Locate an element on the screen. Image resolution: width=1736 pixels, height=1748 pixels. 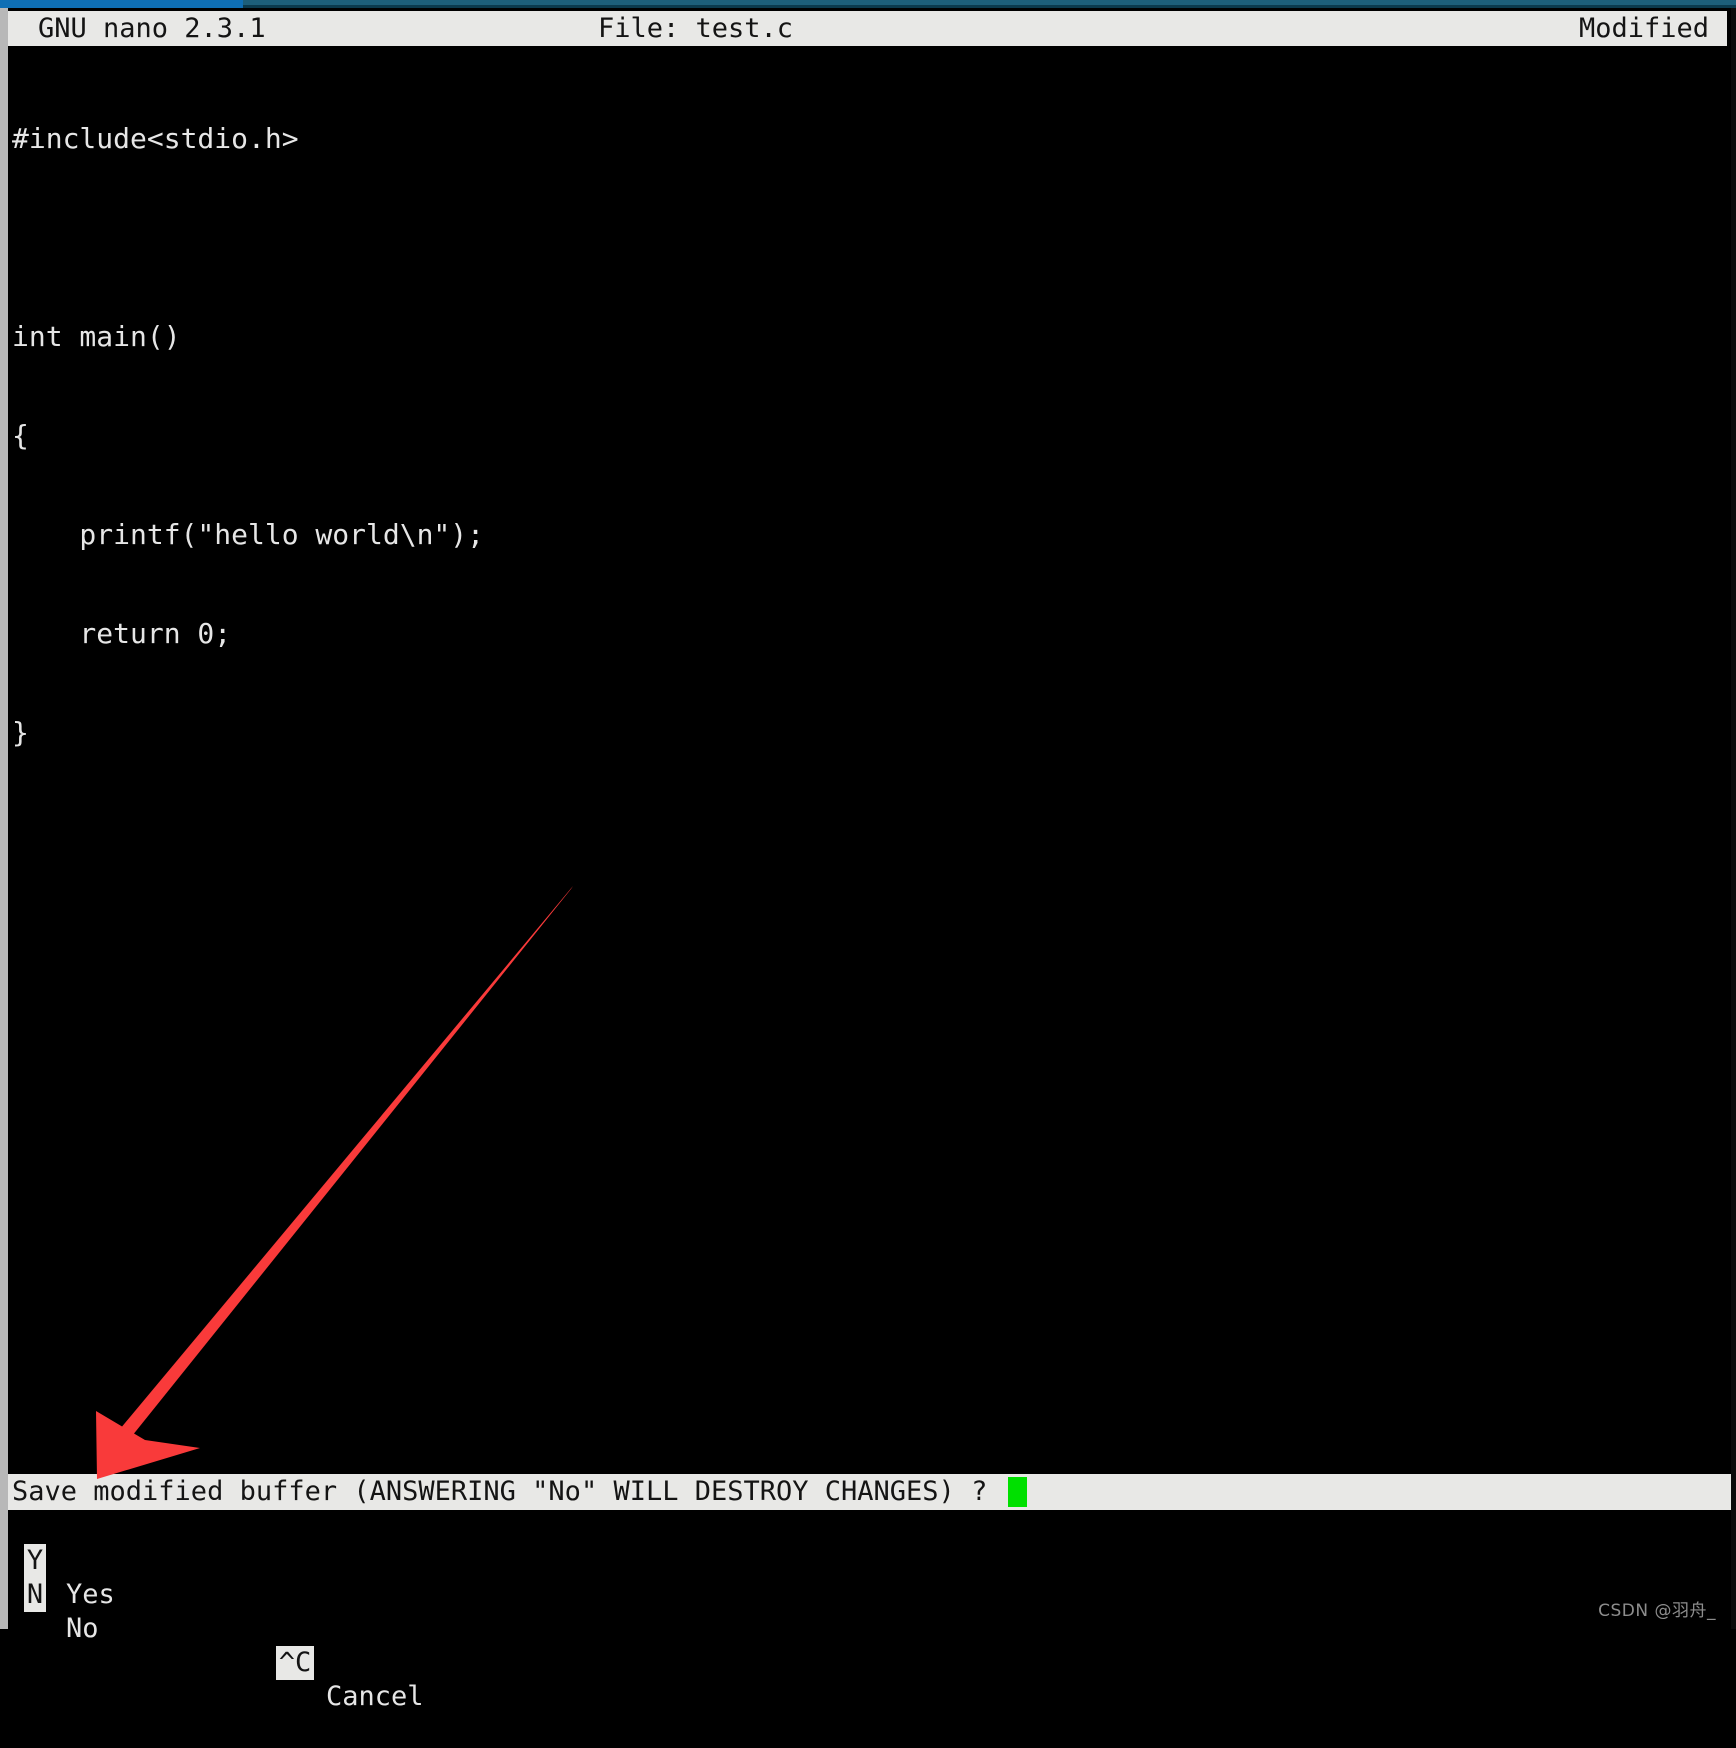
code-line: } is located at coordinates (20, 732).